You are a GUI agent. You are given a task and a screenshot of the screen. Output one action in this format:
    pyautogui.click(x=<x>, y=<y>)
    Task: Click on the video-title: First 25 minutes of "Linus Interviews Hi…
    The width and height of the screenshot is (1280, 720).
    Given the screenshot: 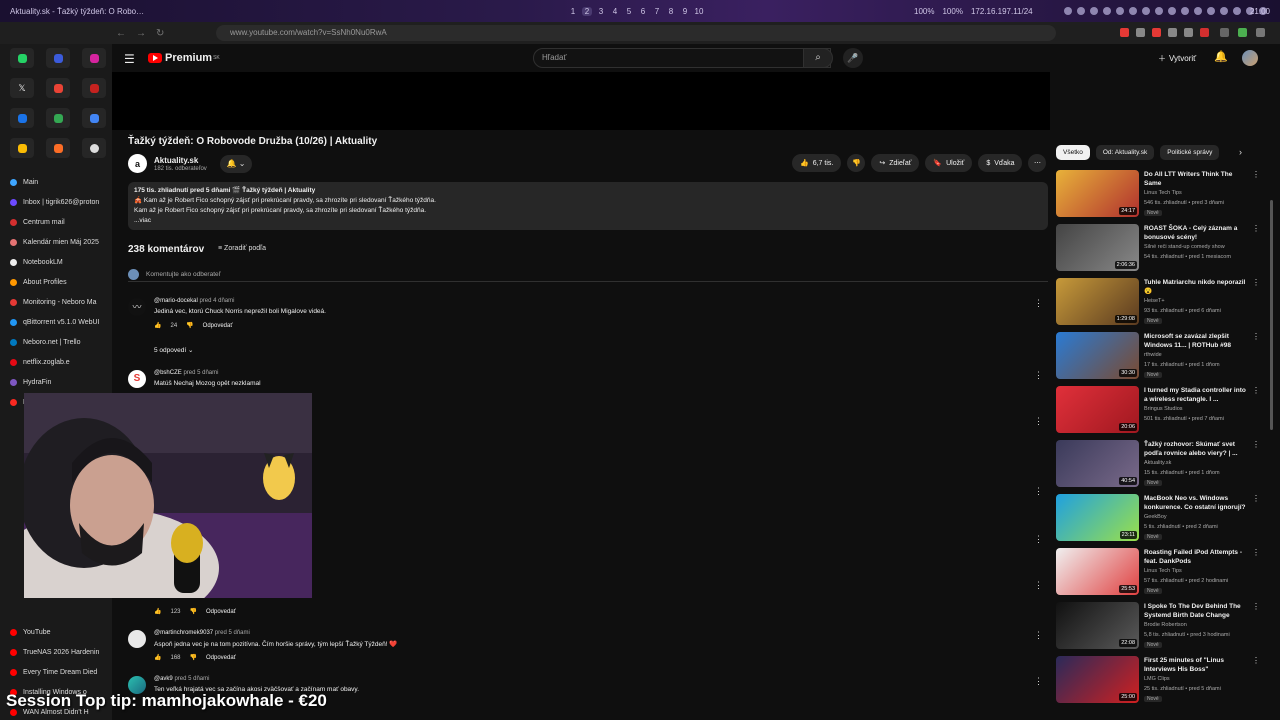 What is the action you would take?
    pyautogui.click(x=1197, y=665)
    